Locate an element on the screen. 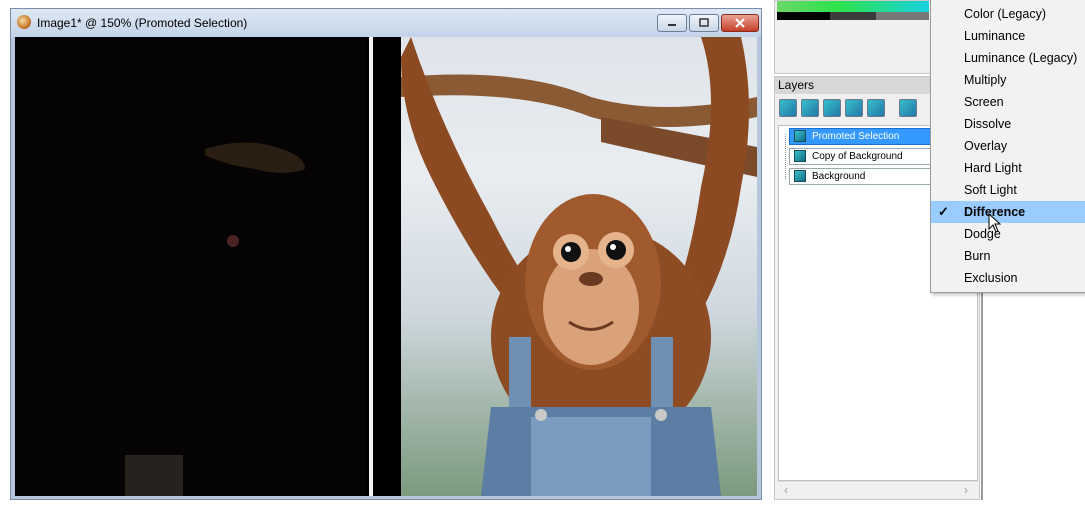 Image resolution: width=1085 pixels, height=506 pixels. layer-group-icon is located at coordinates (876, 108).